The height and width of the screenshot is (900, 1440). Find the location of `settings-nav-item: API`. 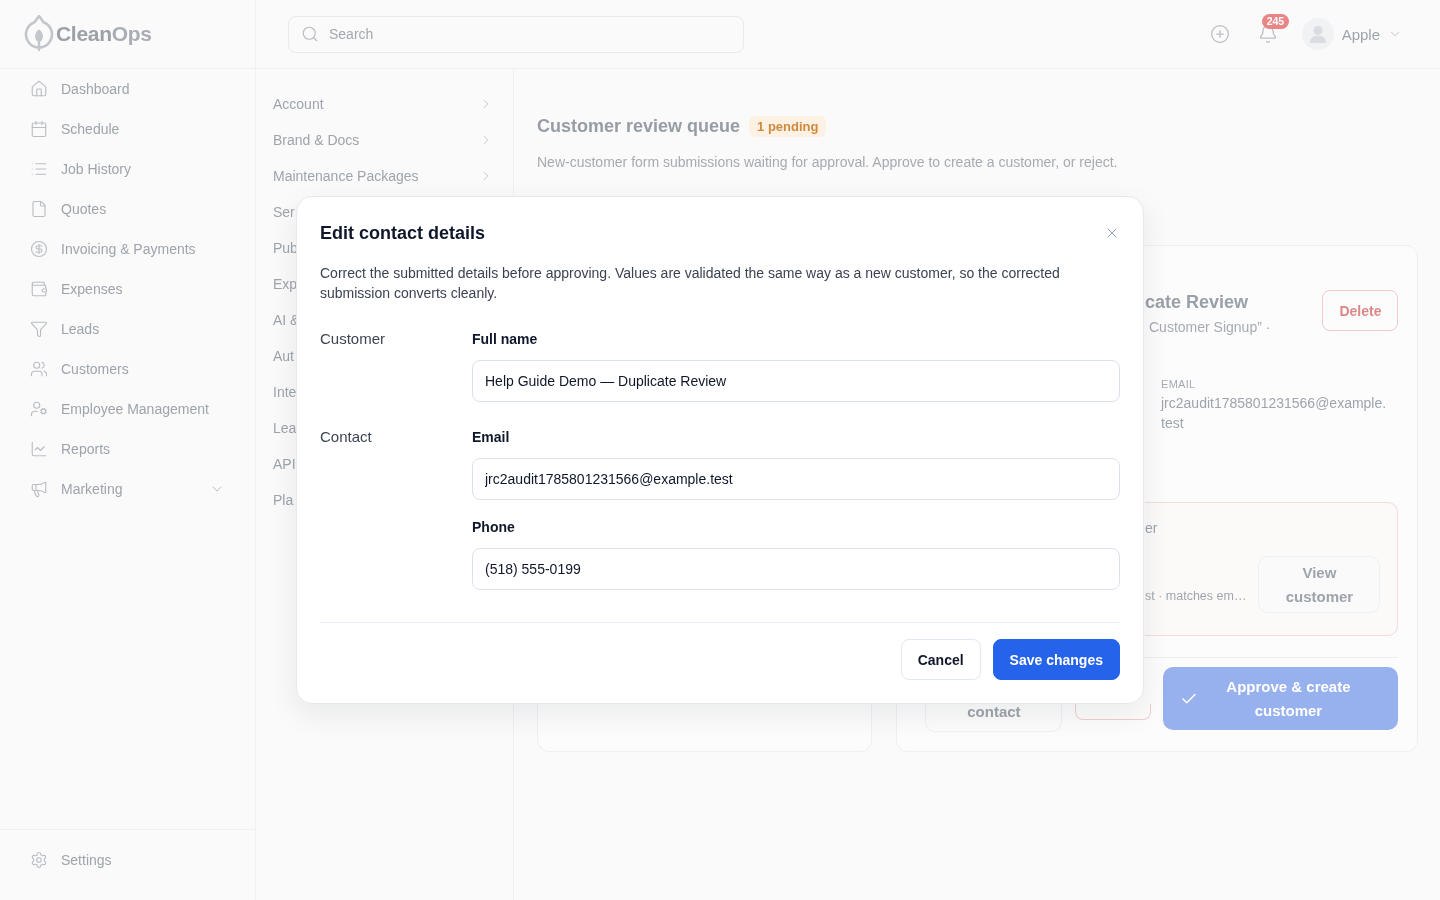

settings-nav-item: API is located at coordinates (284, 464).